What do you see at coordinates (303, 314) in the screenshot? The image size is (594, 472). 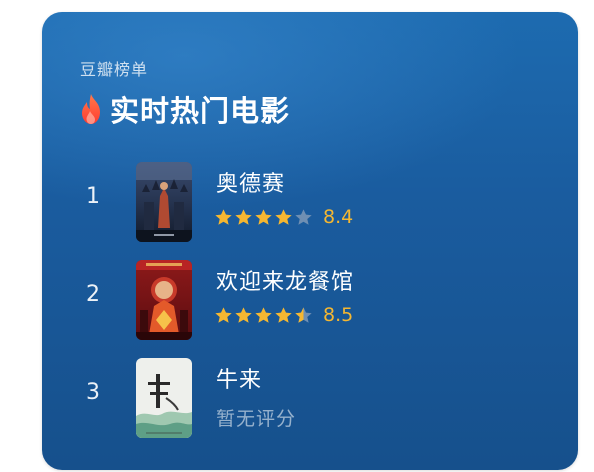 I see `star-half-icon` at bounding box center [303, 314].